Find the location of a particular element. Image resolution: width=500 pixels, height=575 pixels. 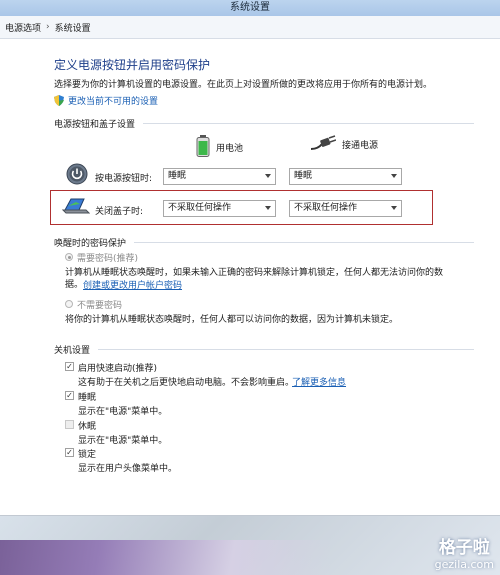

plugged-column-header: 接通电源 is located at coordinates (344, 144).